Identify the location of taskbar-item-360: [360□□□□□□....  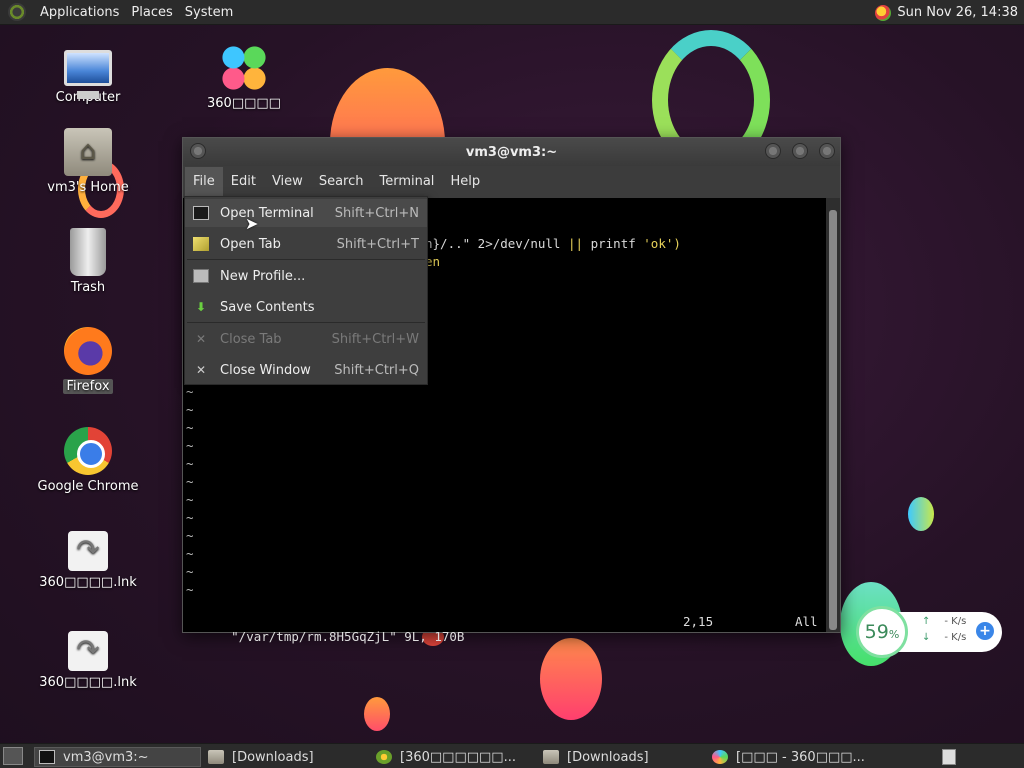
(452, 757).